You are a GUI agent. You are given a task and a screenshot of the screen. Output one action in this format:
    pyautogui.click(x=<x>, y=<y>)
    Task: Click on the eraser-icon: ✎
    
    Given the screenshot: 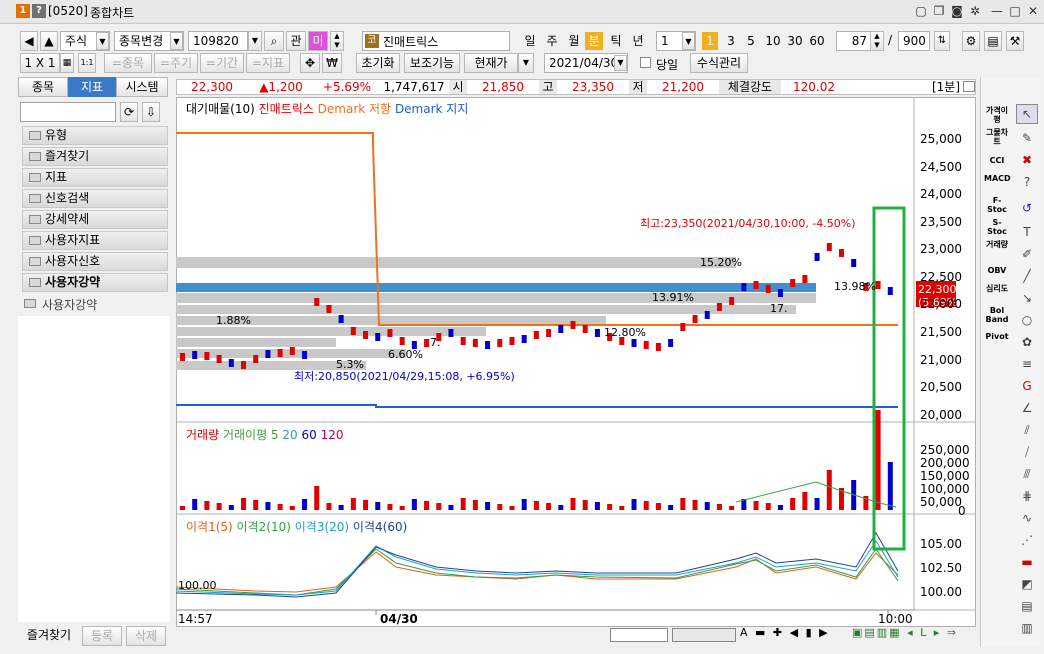 What is the action you would take?
    pyautogui.click(x=1027, y=138)
    